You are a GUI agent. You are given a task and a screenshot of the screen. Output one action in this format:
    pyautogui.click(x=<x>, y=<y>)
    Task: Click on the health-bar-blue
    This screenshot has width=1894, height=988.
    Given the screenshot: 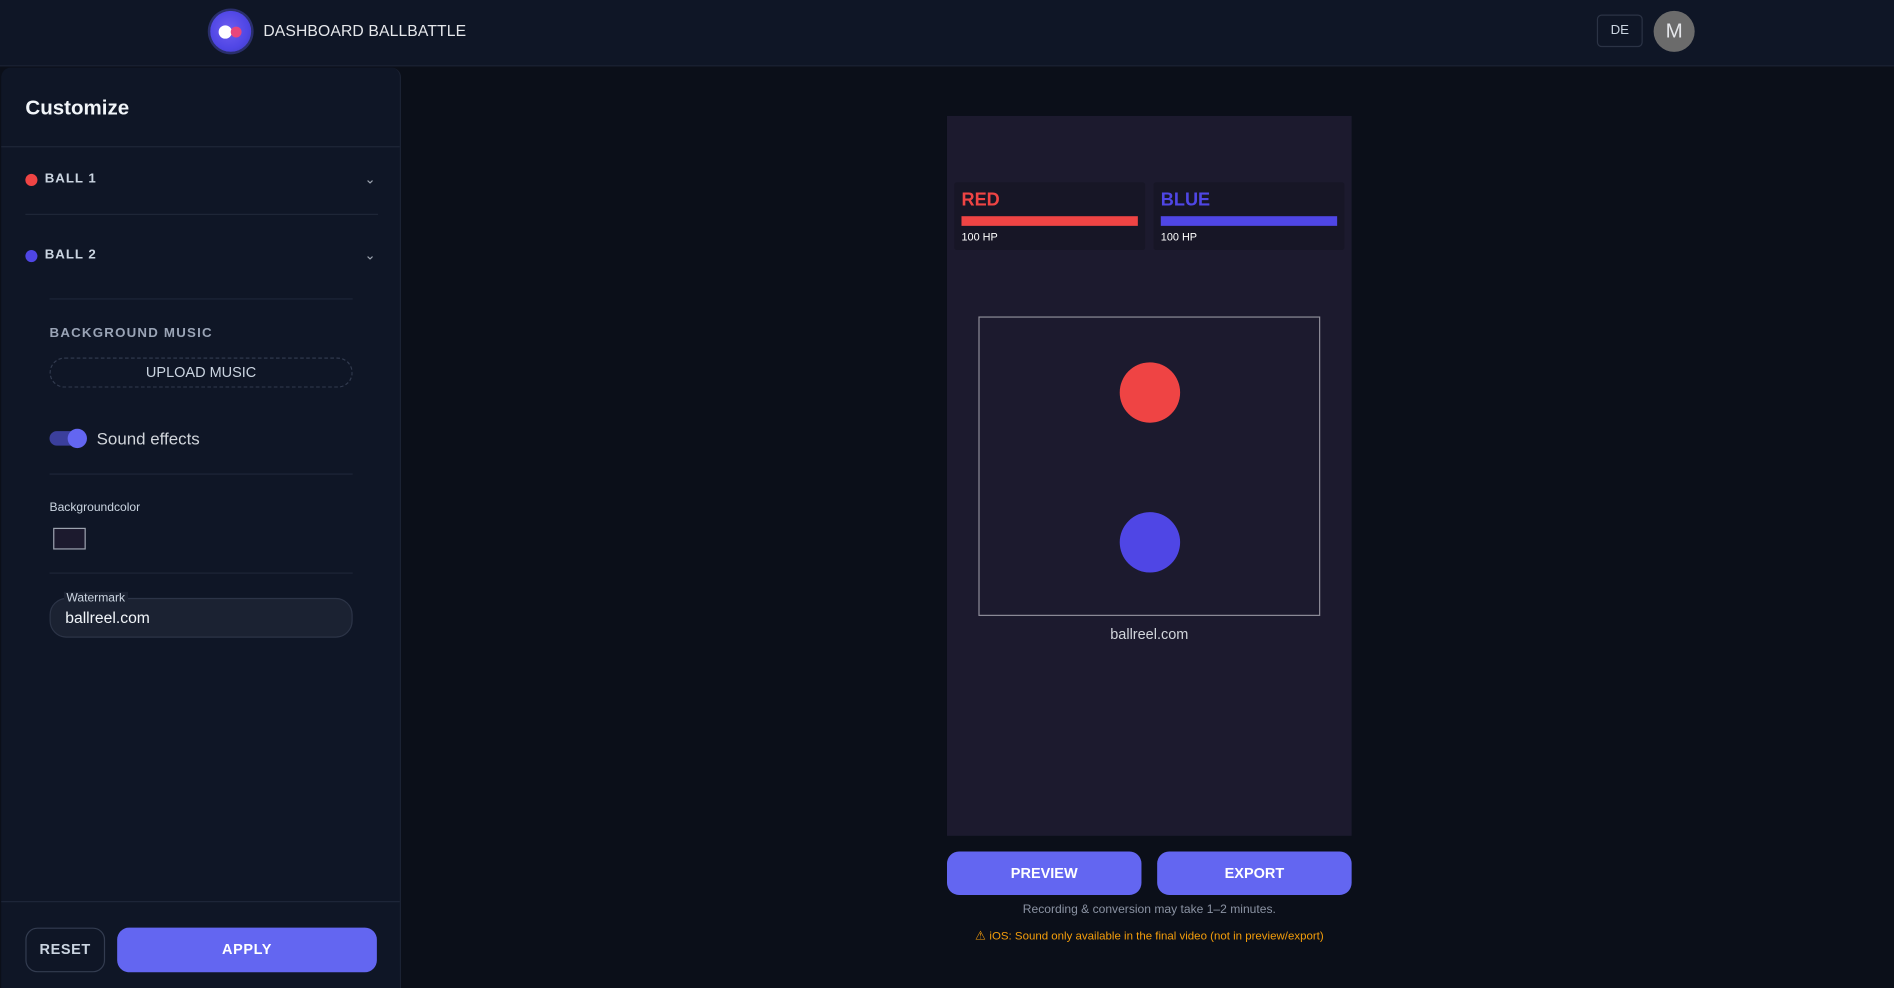 What is the action you would take?
    pyautogui.click(x=1249, y=221)
    